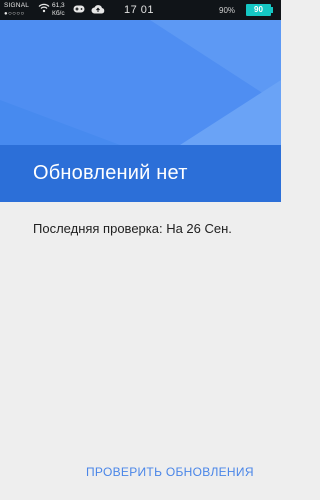 The width and height of the screenshot is (320, 500). I want to click on signal-strength-dots: ●○○○○, so click(14, 14).